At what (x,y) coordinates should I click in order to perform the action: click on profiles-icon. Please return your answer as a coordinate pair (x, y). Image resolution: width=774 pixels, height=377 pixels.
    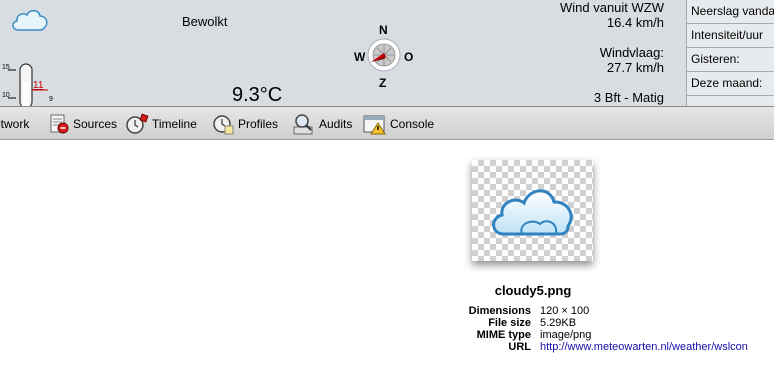
    Looking at the image, I should click on (223, 125).